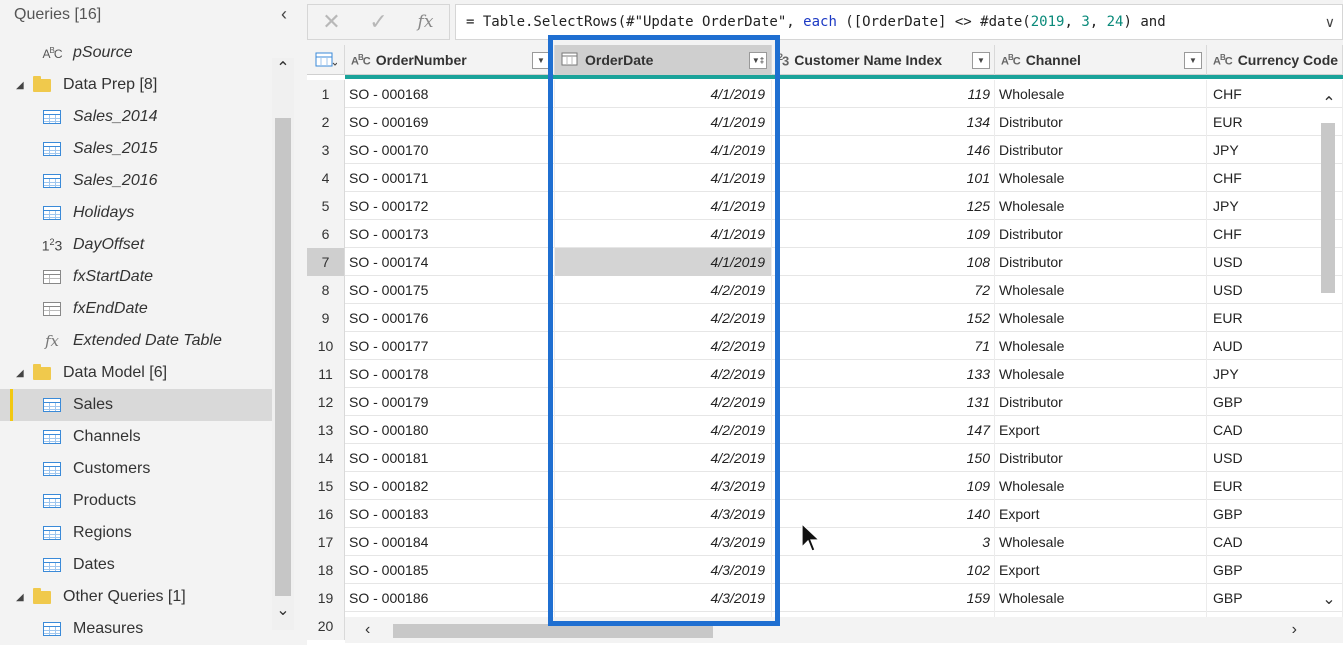 The width and height of the screenshot is (1343, 645). What do you see at coordinates (450, 290) in the screenshot?
I see `cell-order-number: SO - 000175` at bounding box center [450, 290].